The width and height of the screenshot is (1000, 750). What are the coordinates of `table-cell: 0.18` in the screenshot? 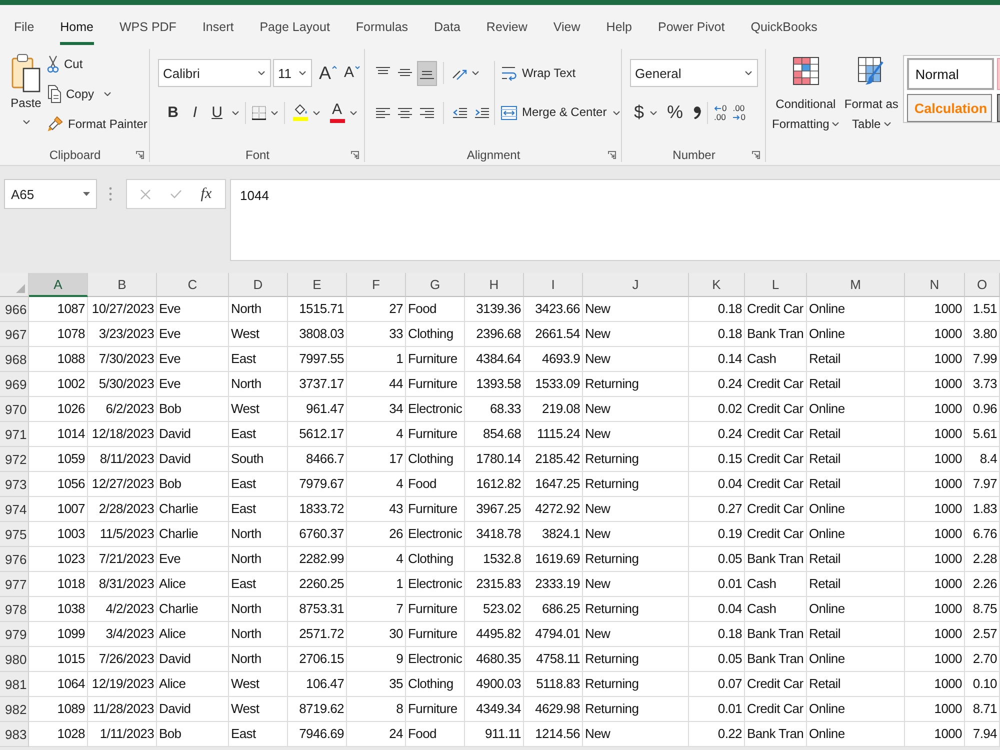 It's located at (717, 309).